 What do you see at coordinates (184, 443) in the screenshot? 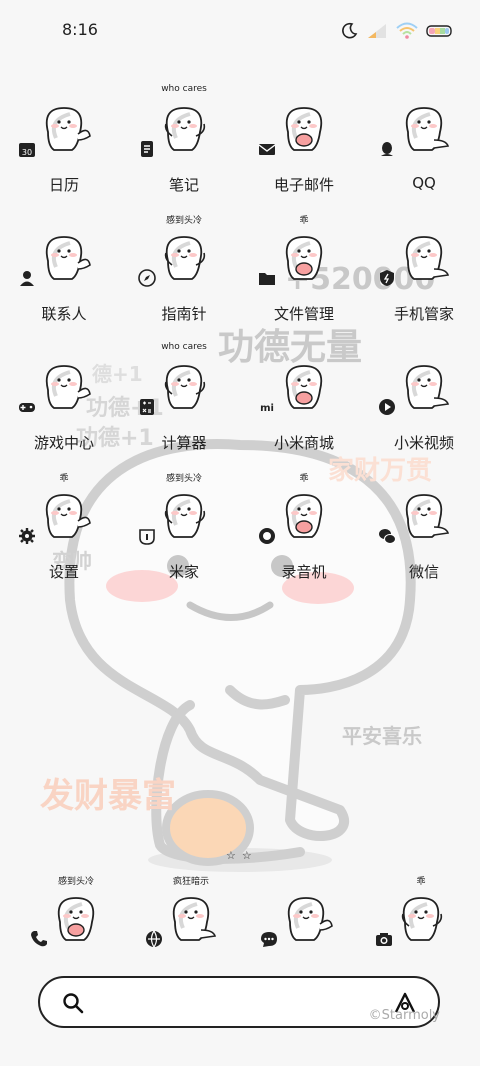
I see `app-label: 计算器` at bounding box center [184, 443].